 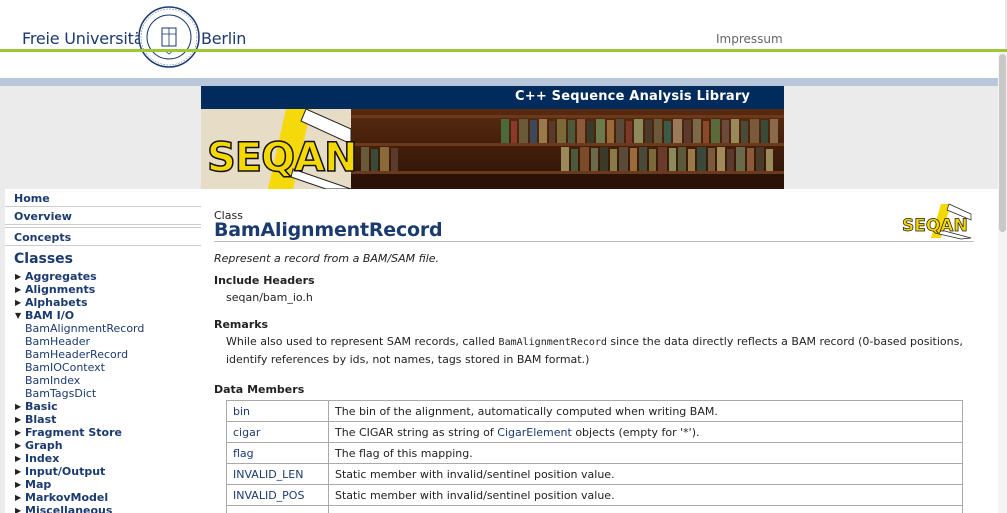 I want to click on sidebar-category-aggregates: ▶ Aggregates, so click(x=103, y=276).